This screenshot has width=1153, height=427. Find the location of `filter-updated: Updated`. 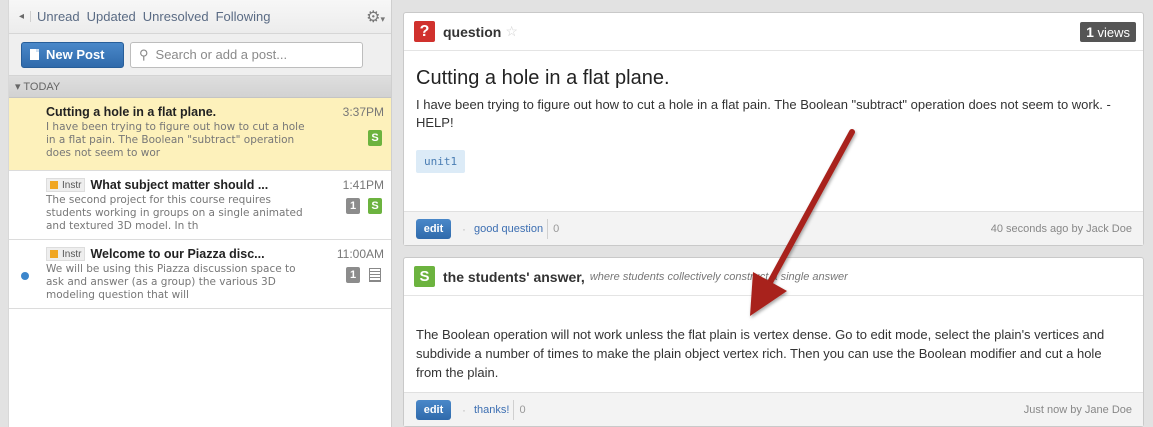

filter-updated: Updated is located at coordinates (111, 16).